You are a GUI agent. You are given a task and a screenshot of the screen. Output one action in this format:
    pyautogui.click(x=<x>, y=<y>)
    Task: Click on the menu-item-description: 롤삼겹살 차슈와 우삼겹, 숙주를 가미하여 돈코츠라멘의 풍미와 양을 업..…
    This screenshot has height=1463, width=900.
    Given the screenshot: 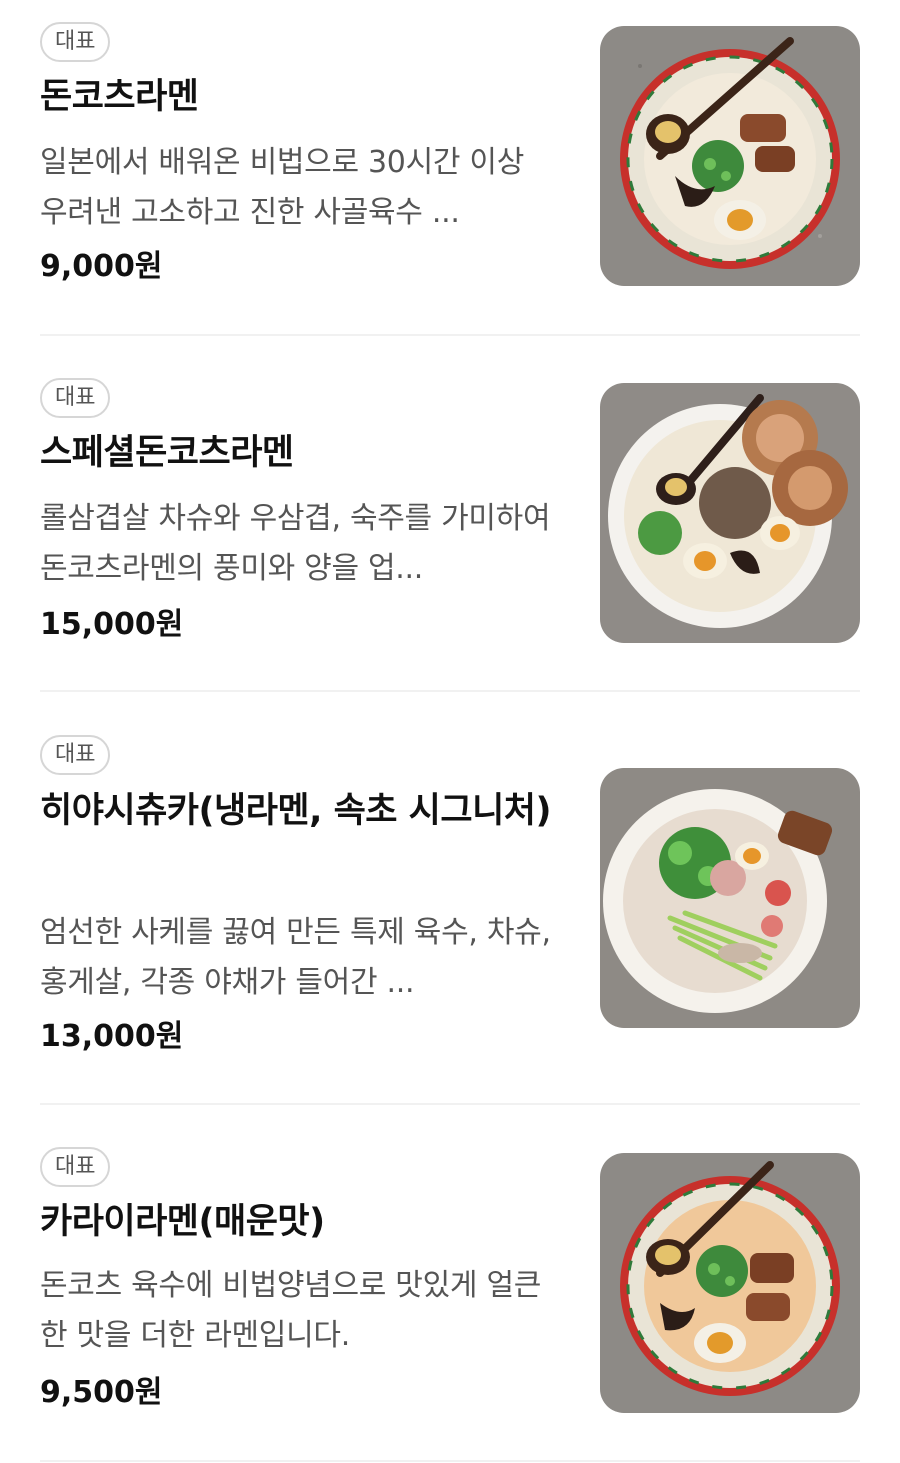 What is the action you would take?
    pyautogui.click(x=295, y=543)
    